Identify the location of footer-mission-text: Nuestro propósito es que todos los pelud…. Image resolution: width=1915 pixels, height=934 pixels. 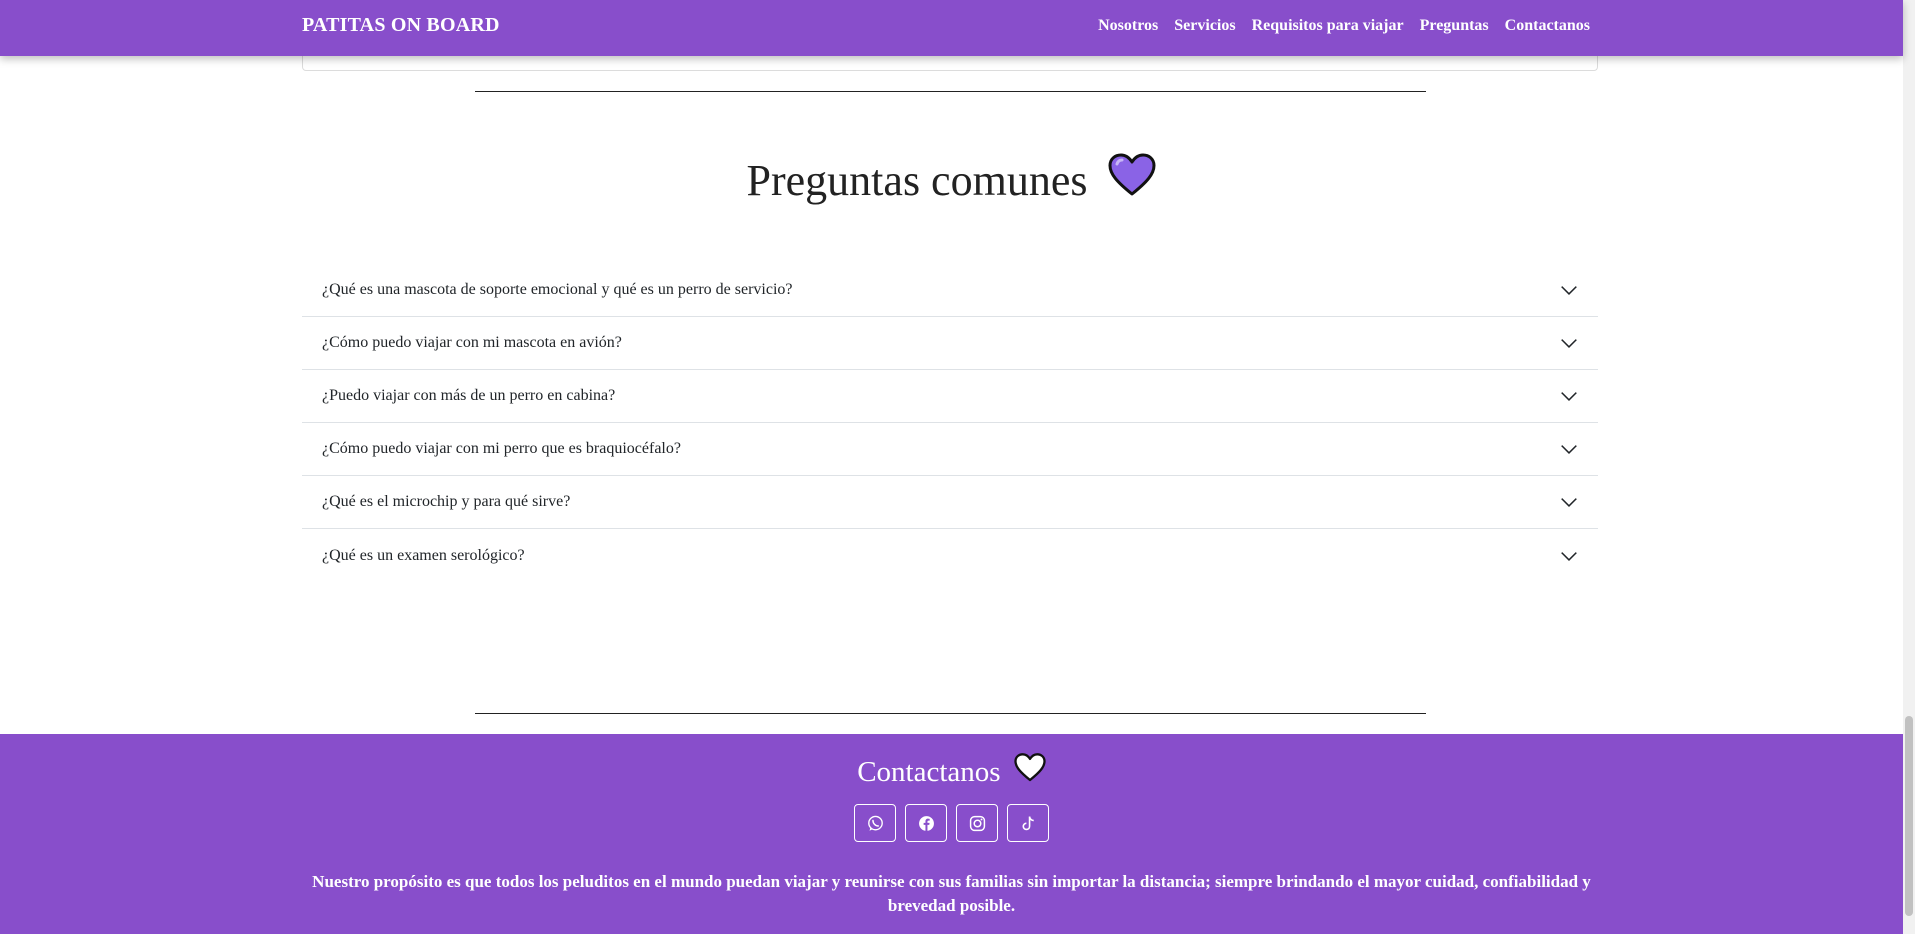
(951, 893).